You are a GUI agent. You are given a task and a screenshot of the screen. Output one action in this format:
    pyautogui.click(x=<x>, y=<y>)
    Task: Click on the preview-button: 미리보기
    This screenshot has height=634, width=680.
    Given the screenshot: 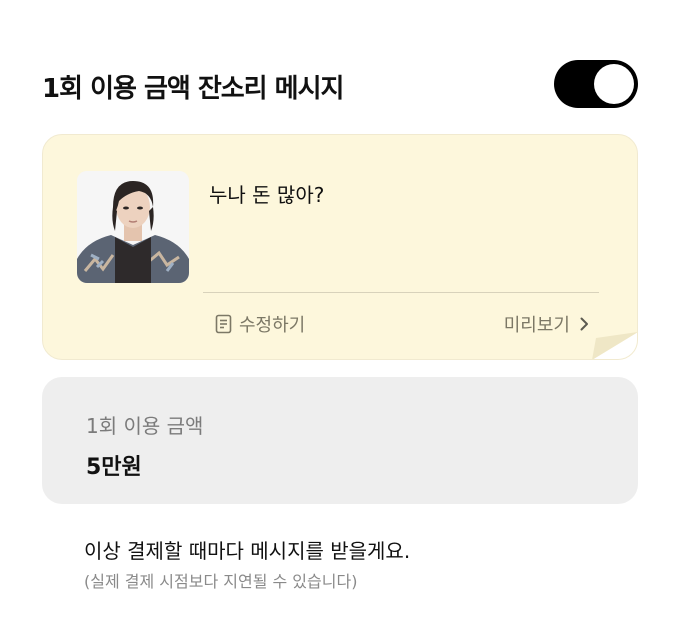 What is the action you would take?
    pyautogui.click(x=546, y=324)
    